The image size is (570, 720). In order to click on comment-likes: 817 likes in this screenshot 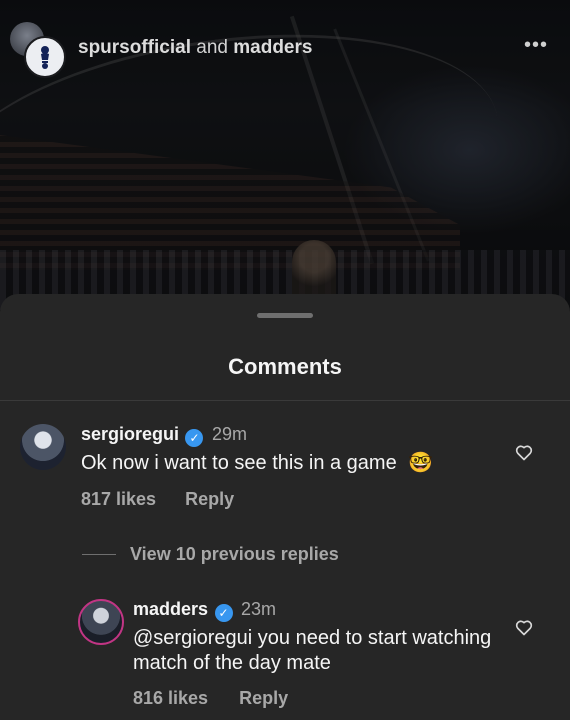, I will do `click(118, 499)`.